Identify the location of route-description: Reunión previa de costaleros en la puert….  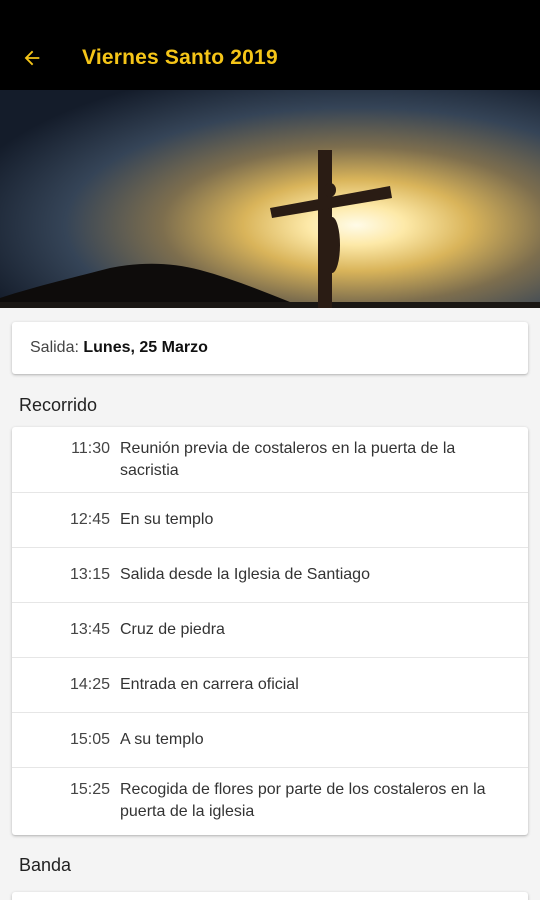
(288, 459).